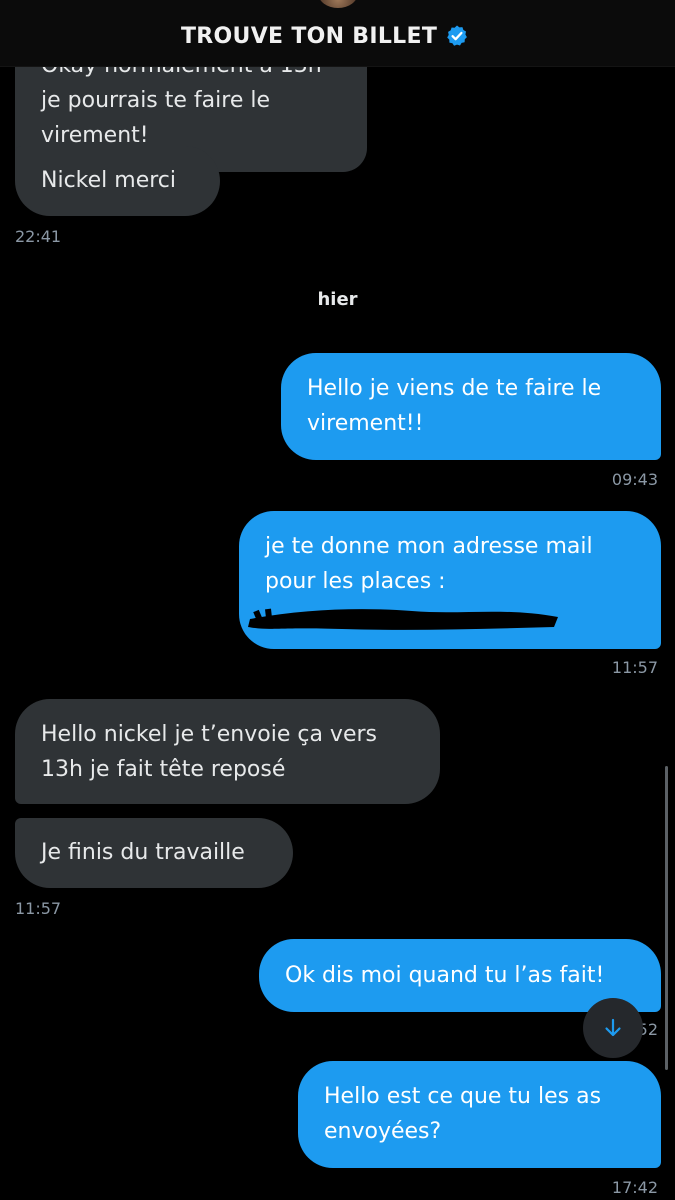 This screenshot has width=675, height=1200. I want to click on scrollbar, so click(666, 918).